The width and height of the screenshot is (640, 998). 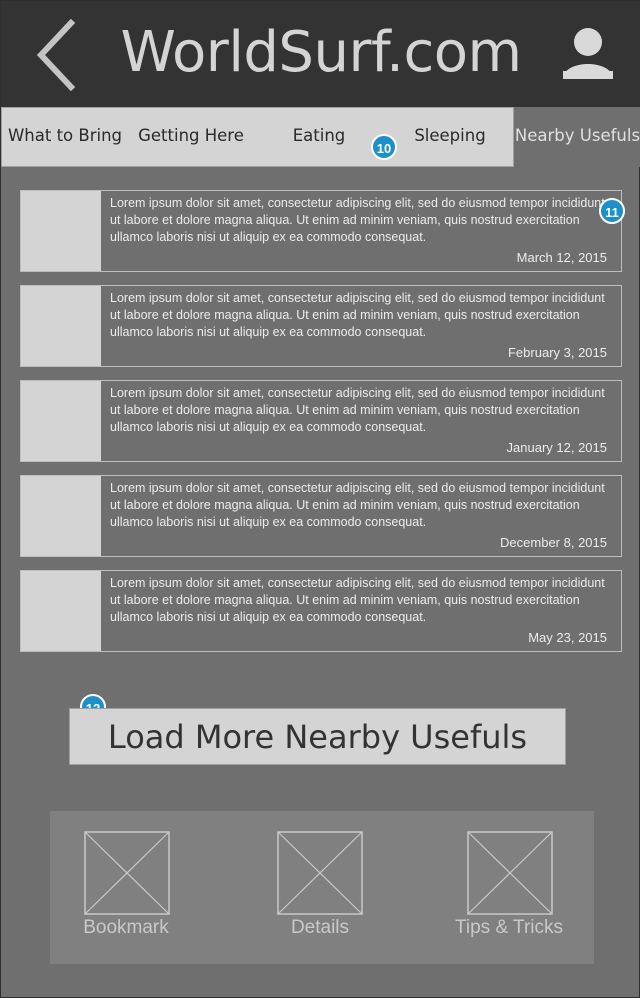 I want to click on app-title: WorldSurf.com, so click(x=321, y=52).